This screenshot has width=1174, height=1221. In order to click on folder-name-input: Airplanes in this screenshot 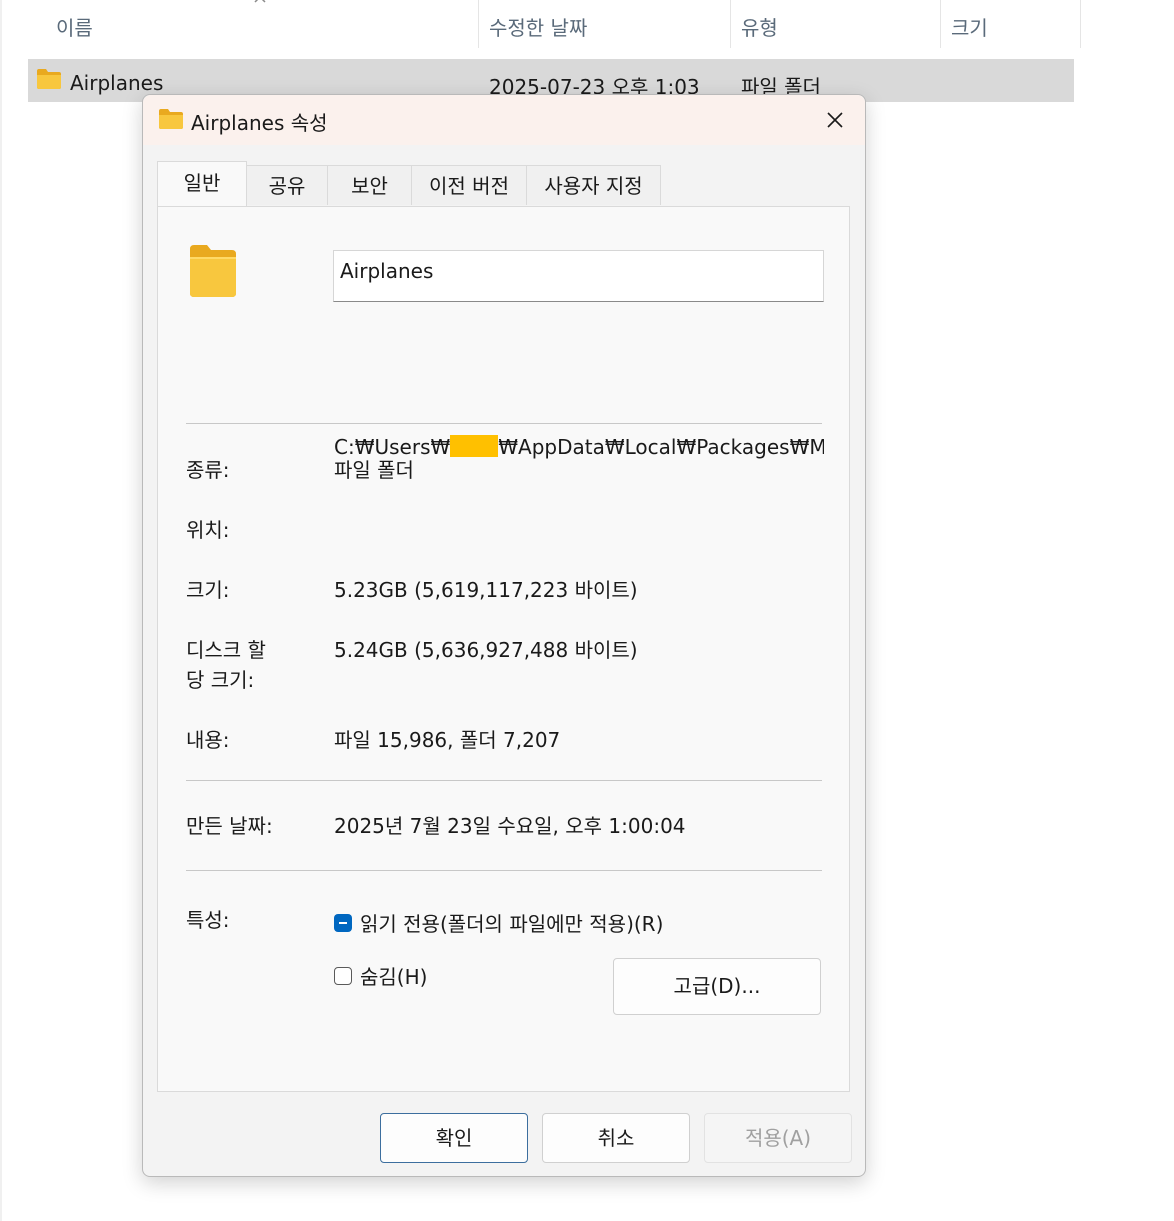, I will do `click(578, 276)`.